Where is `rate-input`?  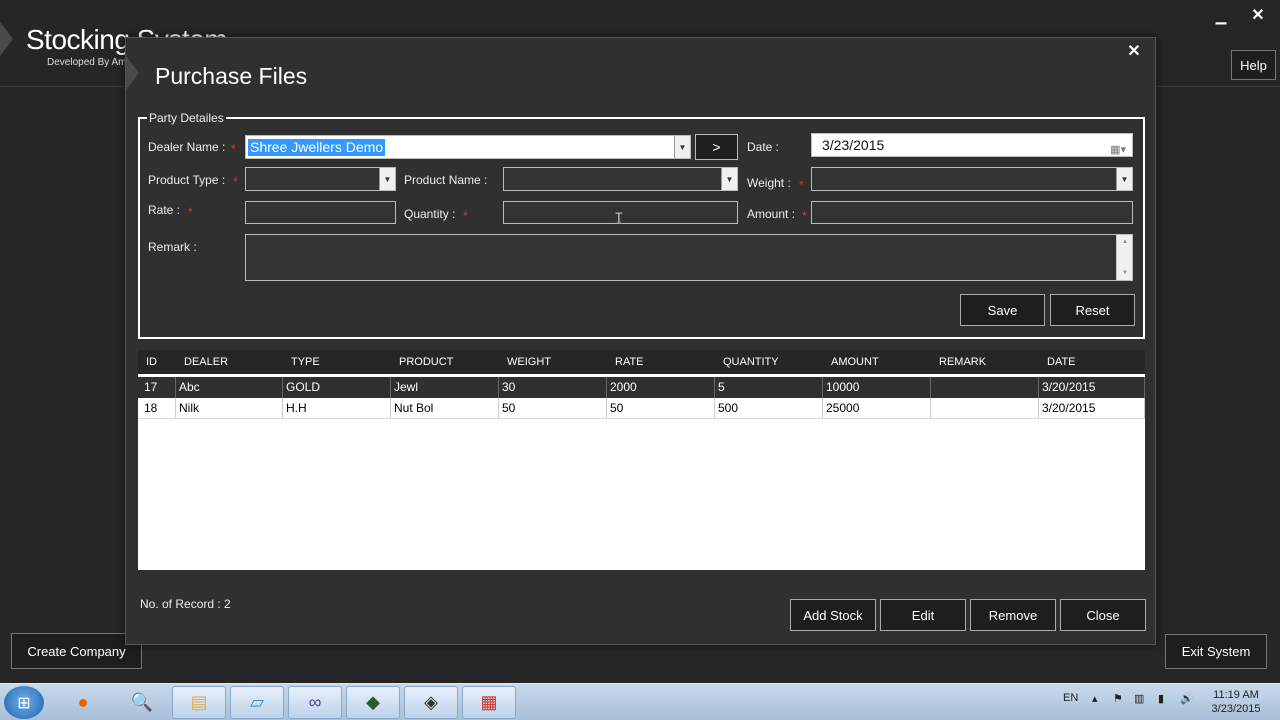 rate-input is located at coordinates (320, 212).